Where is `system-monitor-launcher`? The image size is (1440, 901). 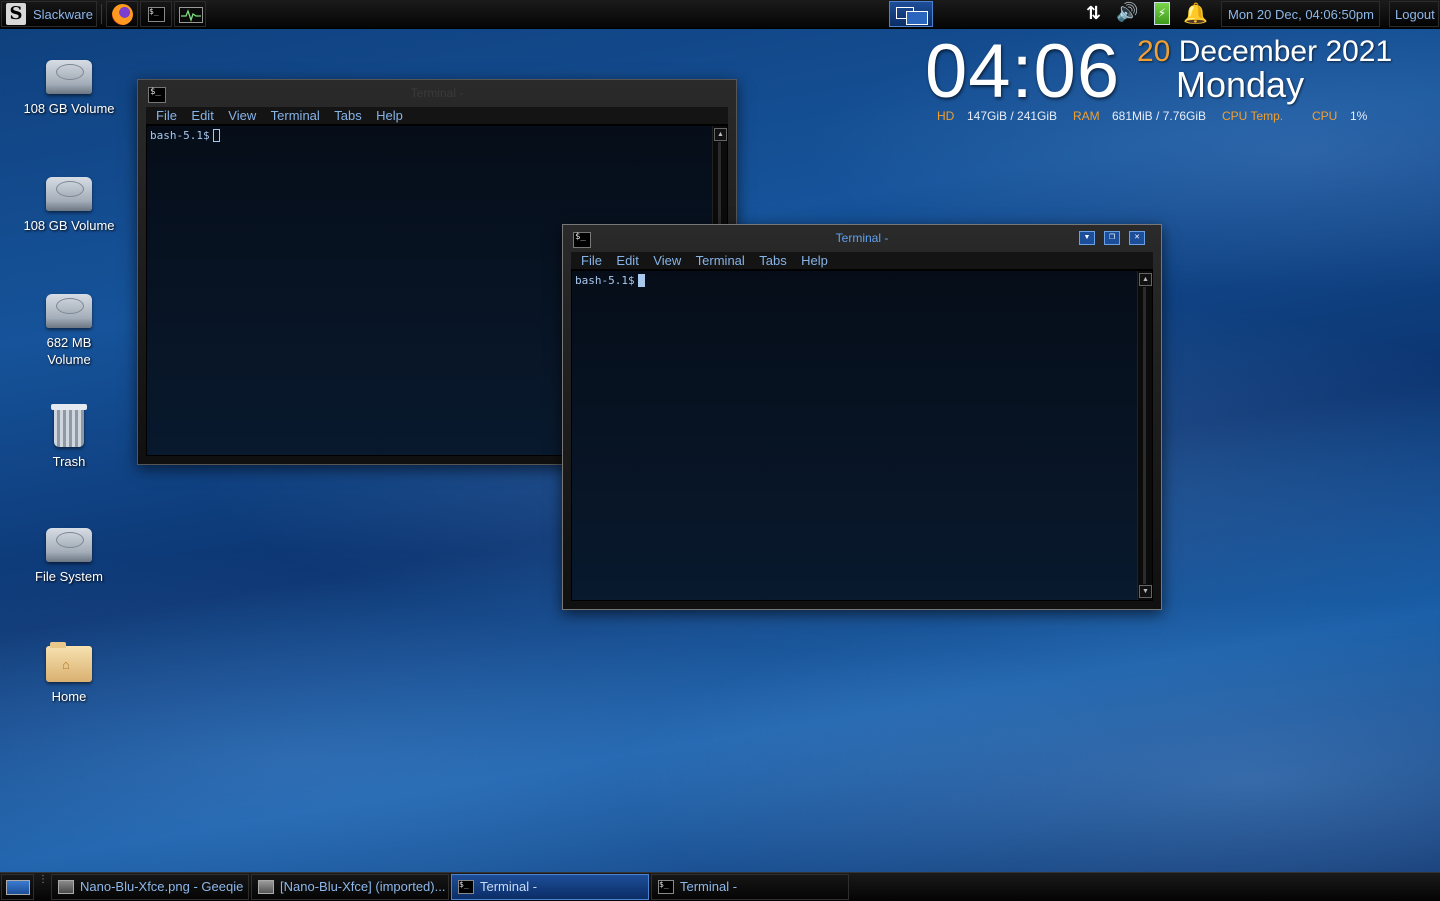
system-monitor-launcher is located at coordinates (190, 14).